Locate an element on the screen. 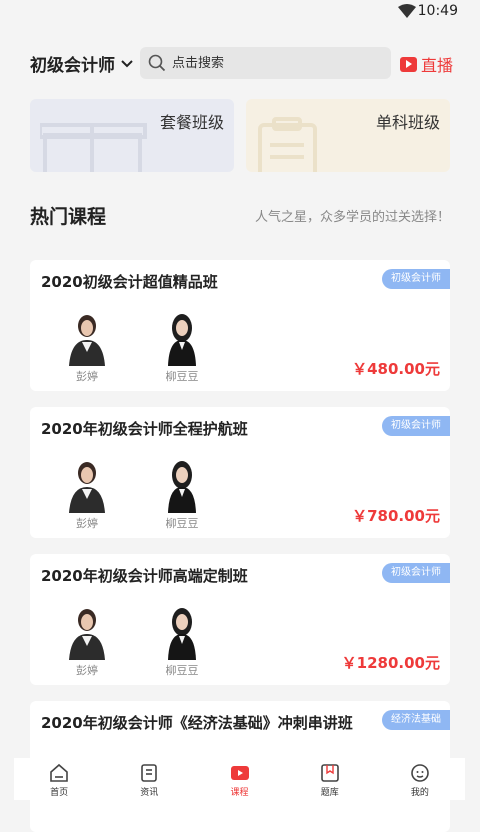 The image size is (480, 832). search-input is located at coordinates (272, 63).